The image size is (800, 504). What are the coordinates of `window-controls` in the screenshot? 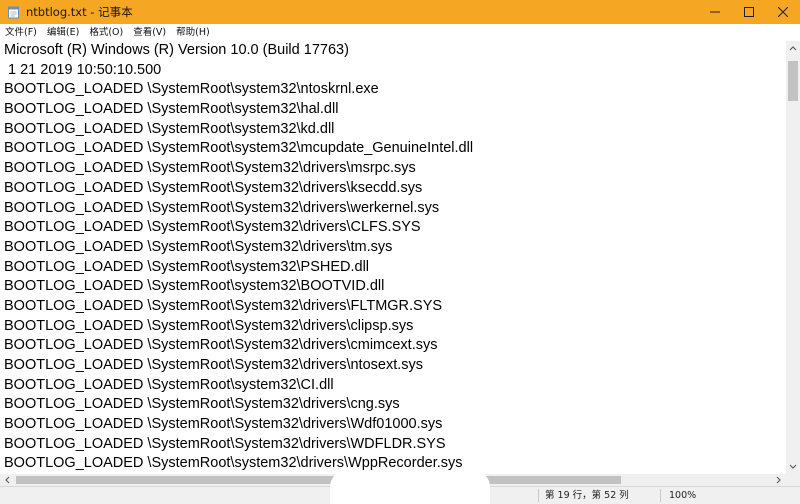 It's located at (749, 12).